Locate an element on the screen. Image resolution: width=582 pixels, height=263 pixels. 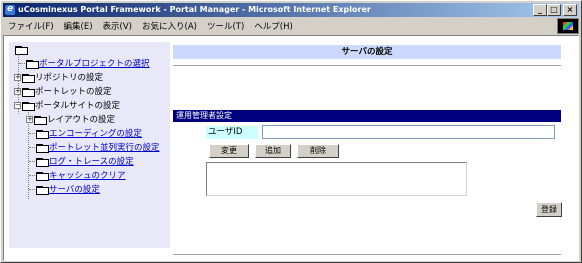
minimize-button: _ is located at coordinates (540, 10).